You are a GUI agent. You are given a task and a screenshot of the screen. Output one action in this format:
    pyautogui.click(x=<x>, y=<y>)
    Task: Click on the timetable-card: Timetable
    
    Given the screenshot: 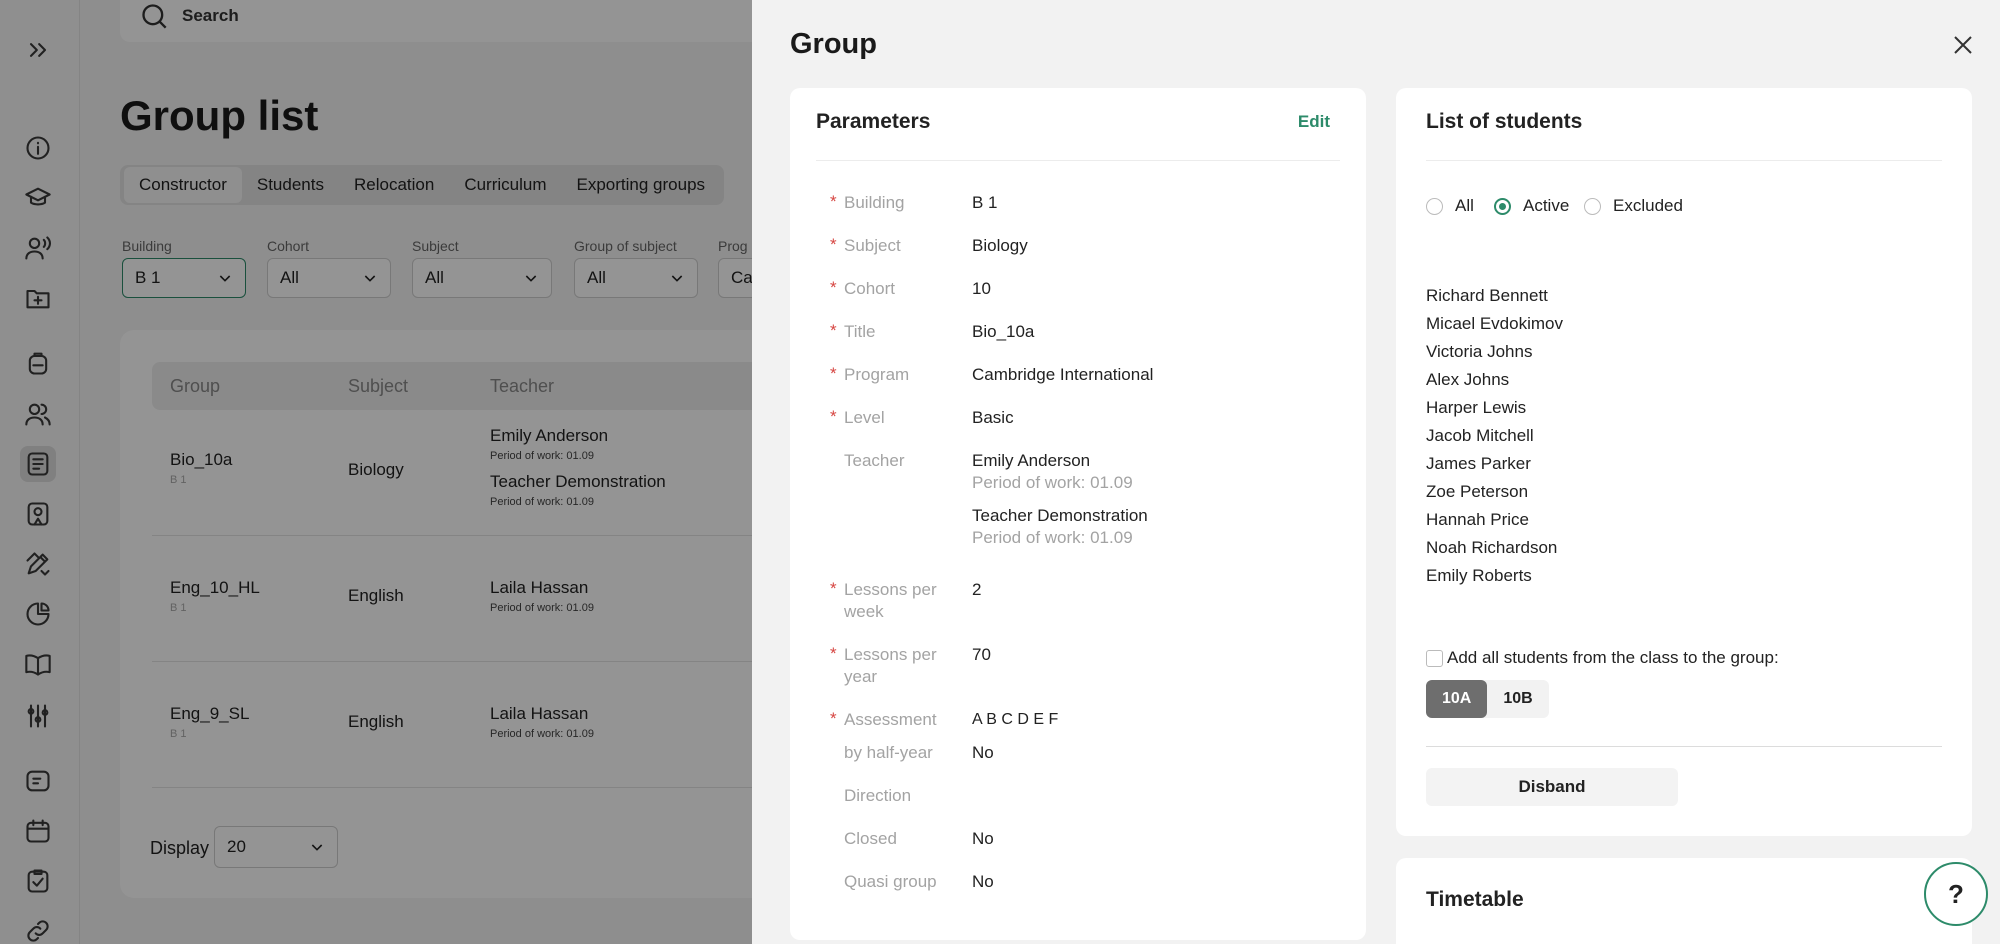 What is the action you would take?
    pyautogui.click(x=1684, y=901)
    